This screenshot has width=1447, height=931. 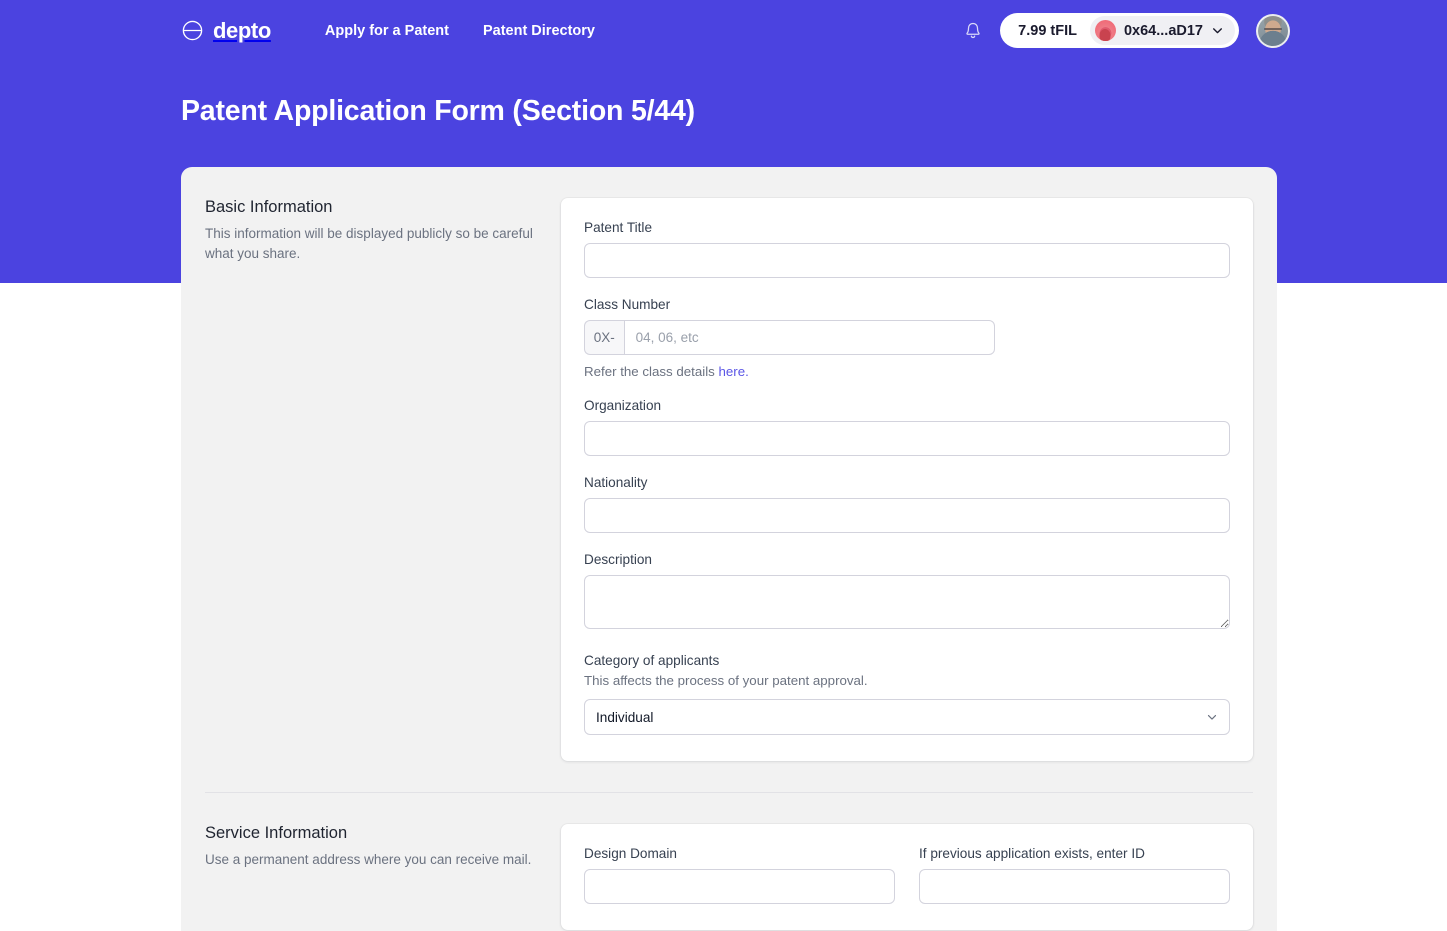 What do you see at coordinates (651, 371) in the screenshot?
I see `class-number-hint-text: Refer the class details` at bounding box center [651, 371].